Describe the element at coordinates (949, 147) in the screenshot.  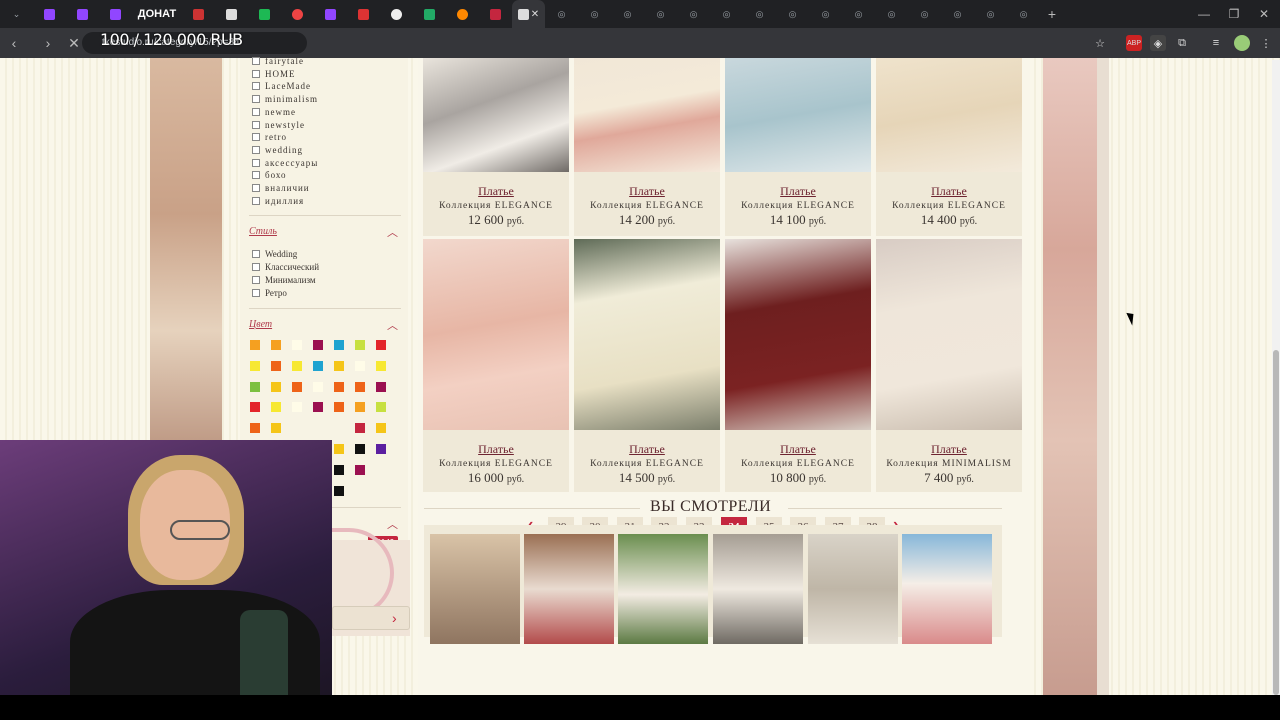
I see `product-card: Платье Коллекция ELEGANCE 14 400 руб.` at that location.